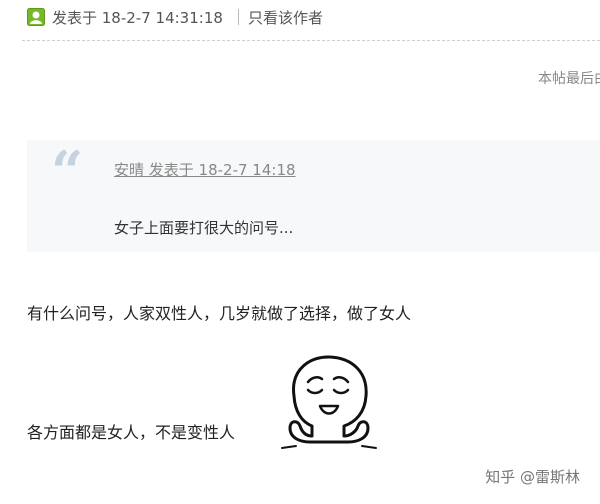 This screenshot has width=600, height=504. I want to click on post-body-line: 各方面都是女人，不是变性人, so click(131, 432).